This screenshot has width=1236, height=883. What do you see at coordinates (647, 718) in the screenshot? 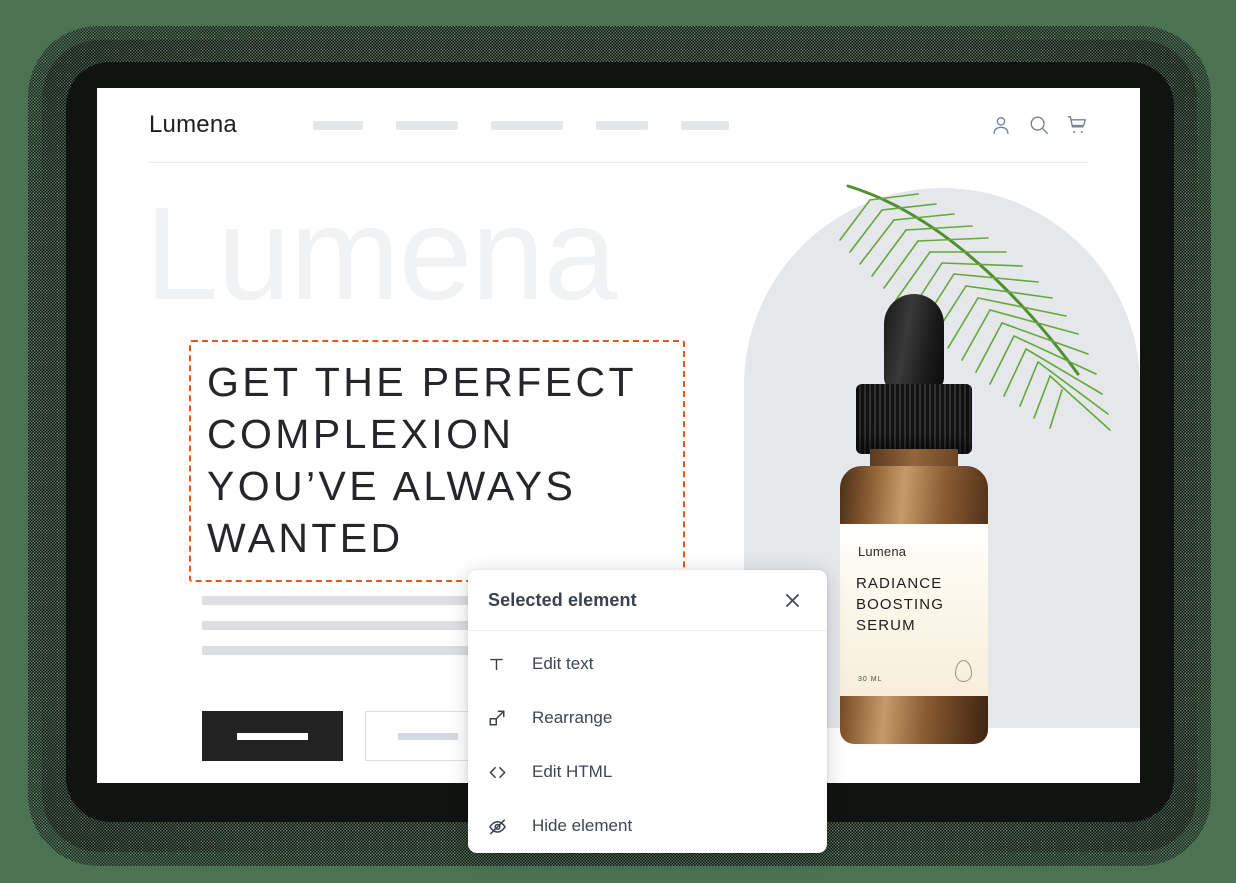
I see `menu-item-rearrange: Rearrange` at bounding box center [647, 718].